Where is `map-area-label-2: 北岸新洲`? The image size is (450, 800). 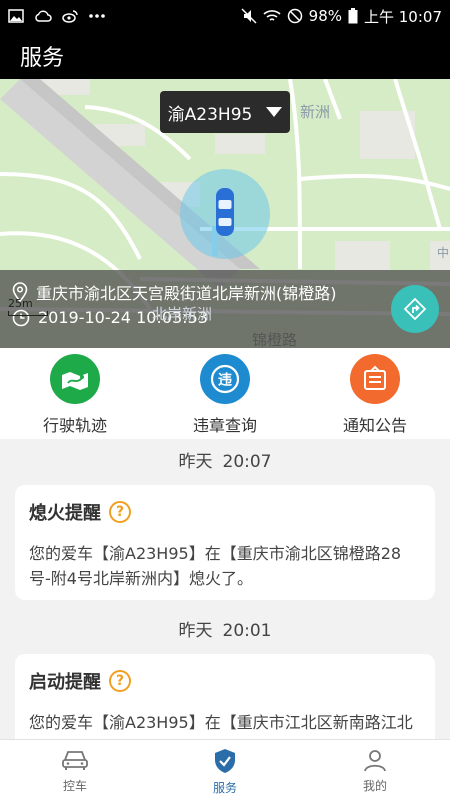
map-area-label-2: 北岸新洲 is located at coordinates (182, 314).